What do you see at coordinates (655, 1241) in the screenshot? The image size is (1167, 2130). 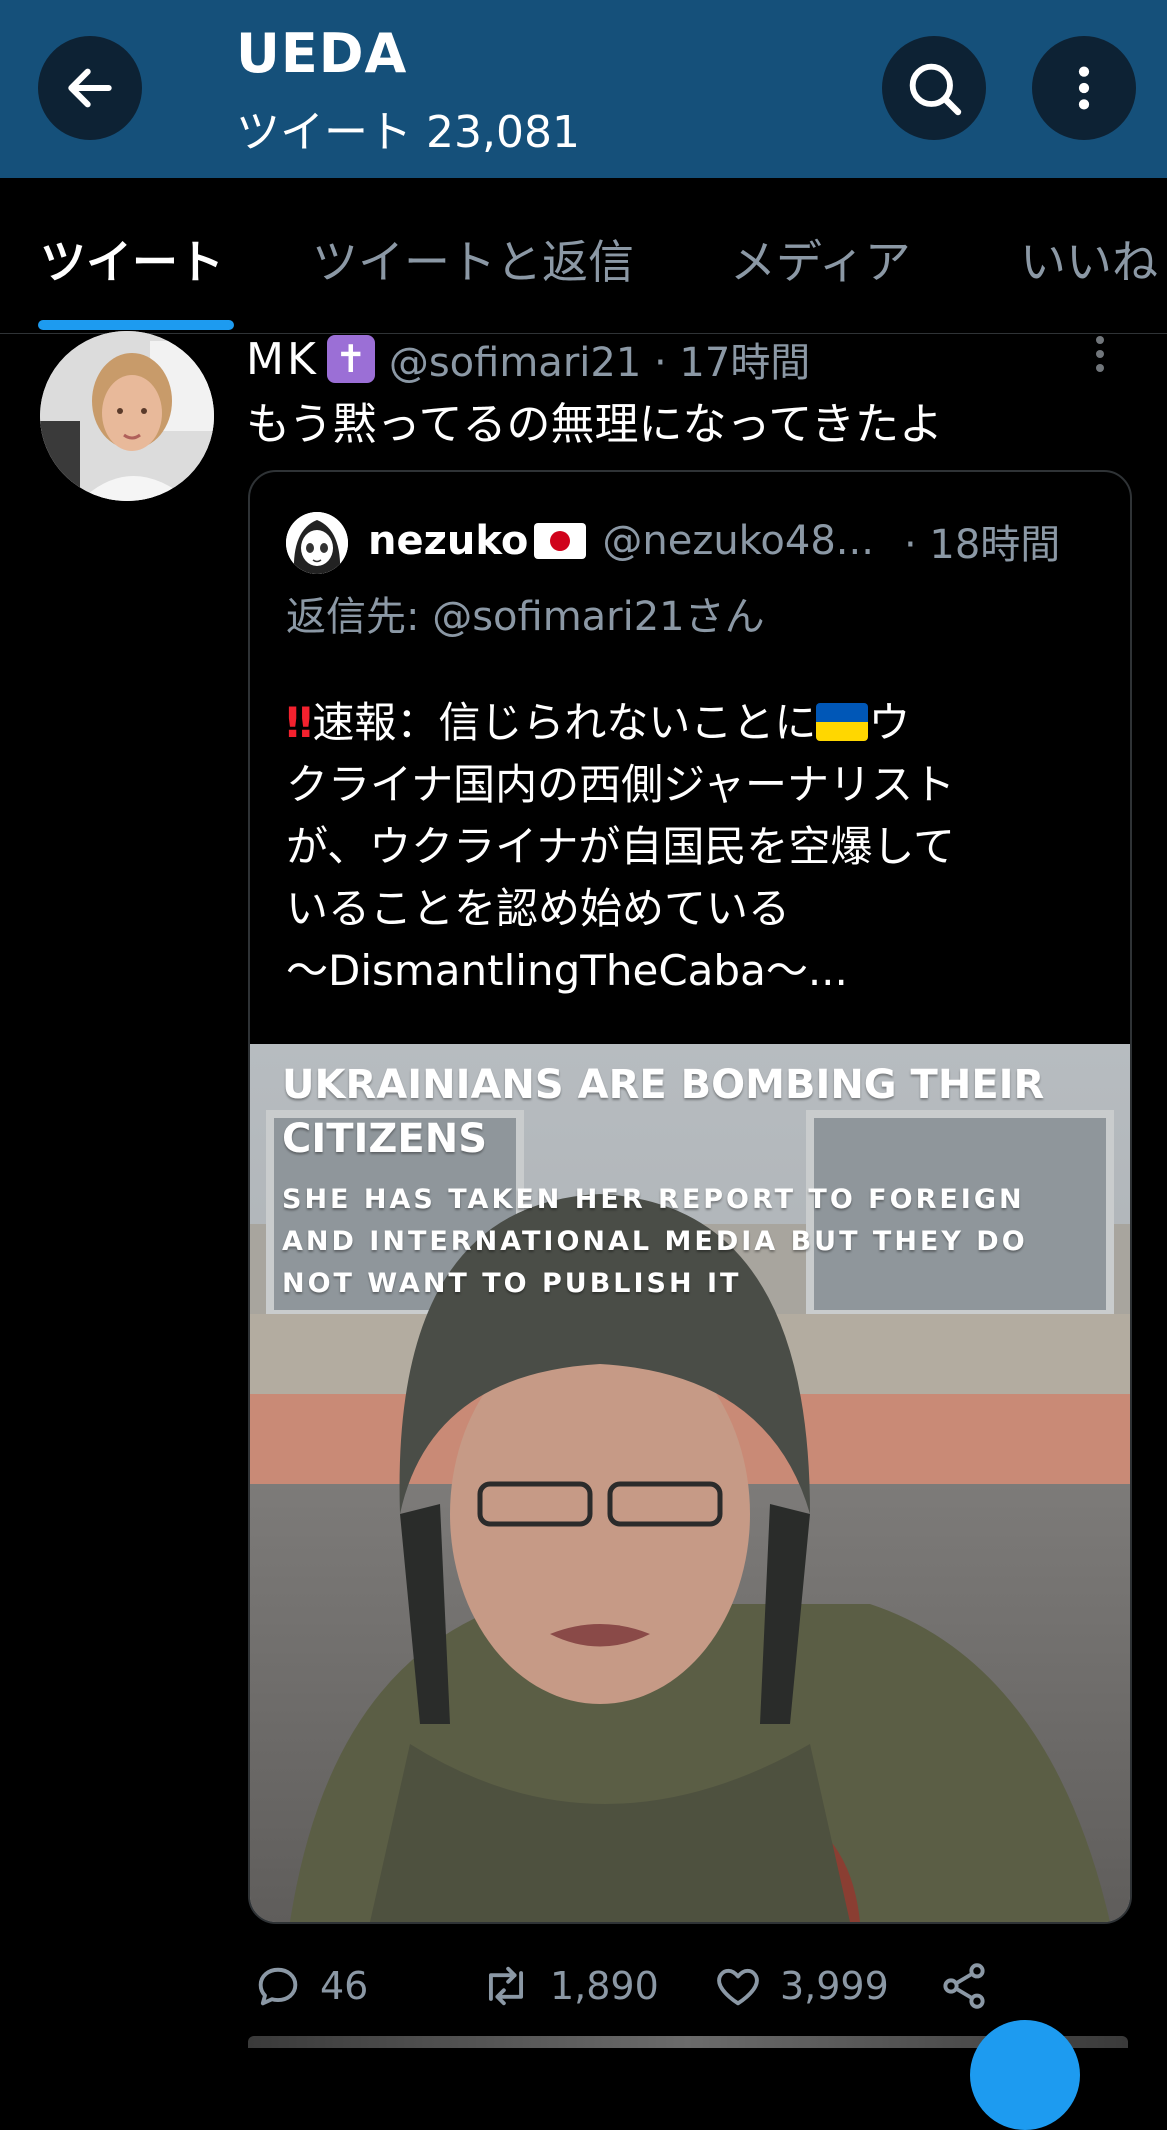 I see `media-caption-4: AND INTERNATIONAL MEDIA BUT THEY DO` at bounding box center [655, 1241].